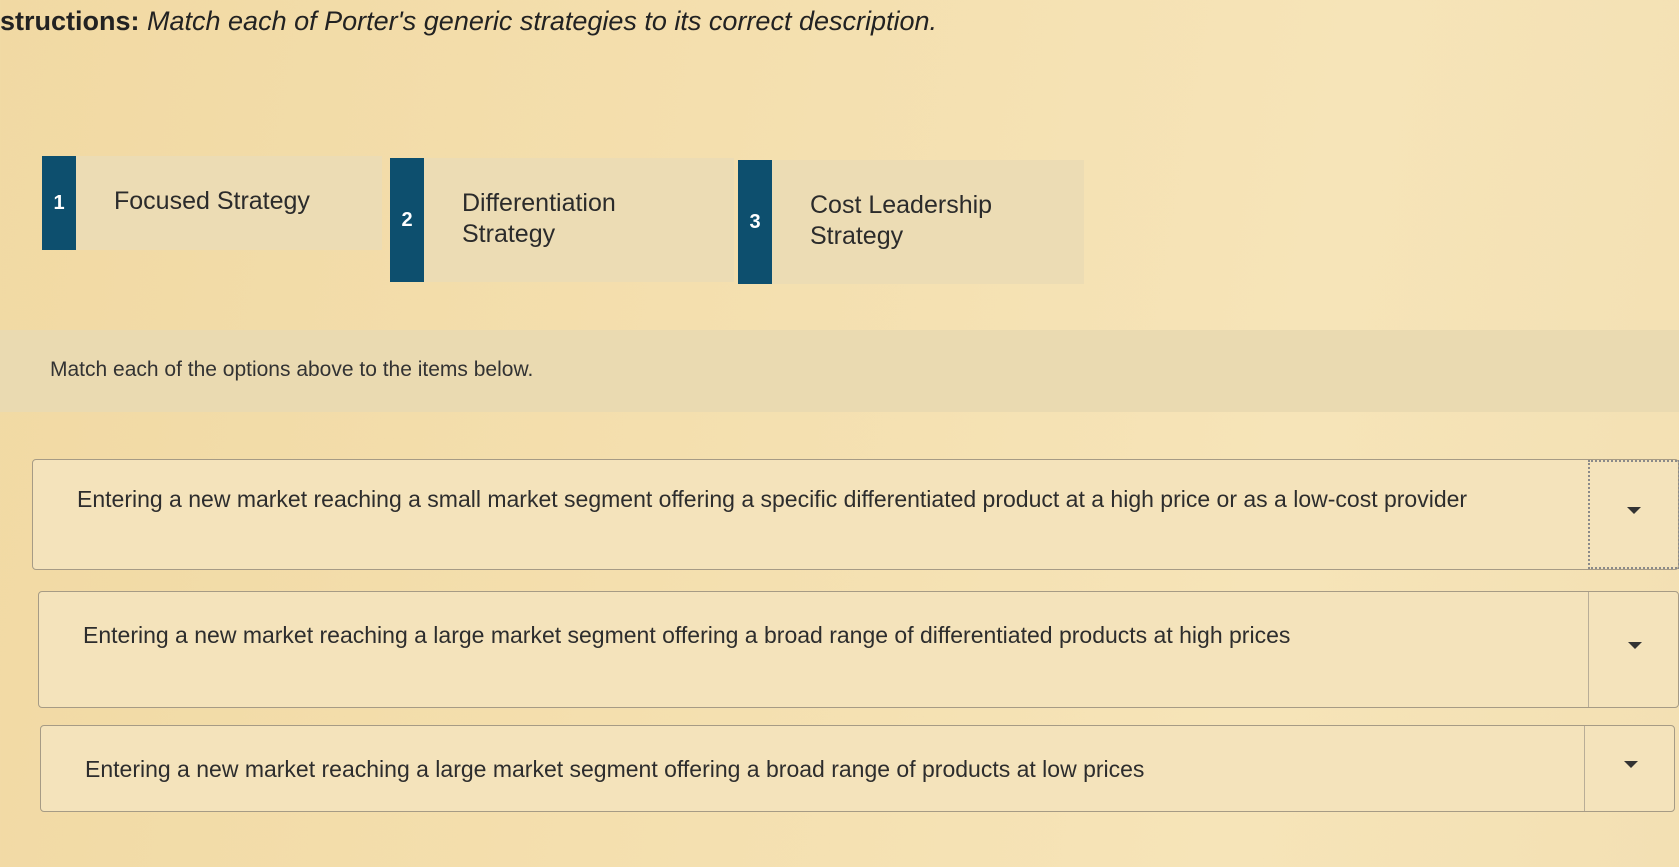 The height and width of the screenshot is (867, 1679). I want to click on option-label-line1: Focused Strategy, so click(212, 201).